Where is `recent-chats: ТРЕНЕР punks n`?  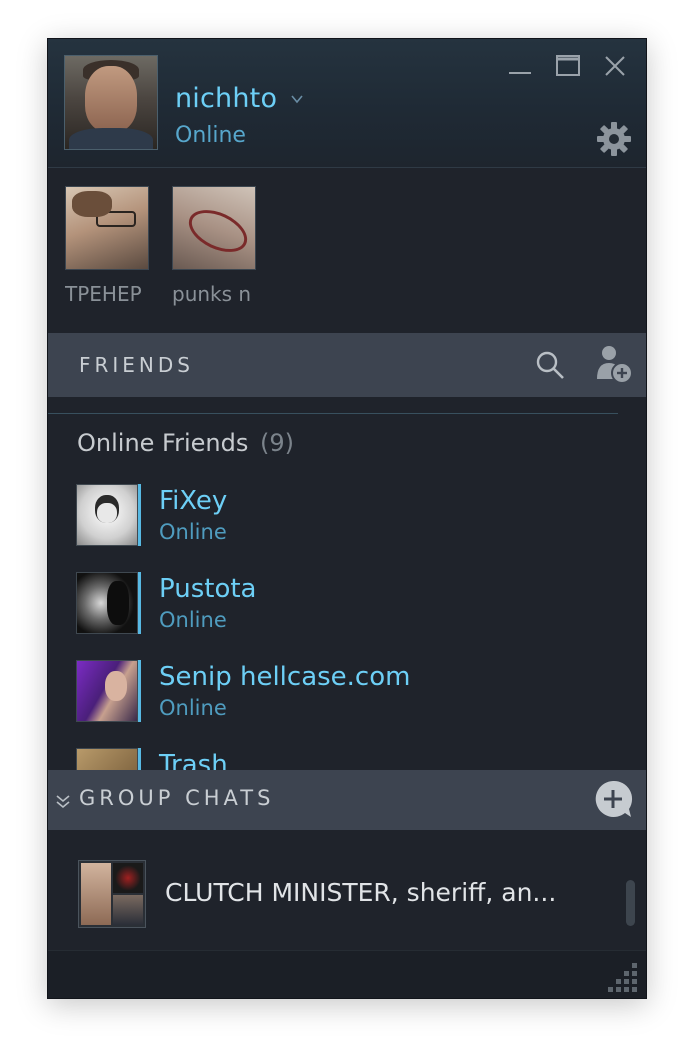
recent-chats: ТРЕНЕР punks n is located at coordinates (347, 250).